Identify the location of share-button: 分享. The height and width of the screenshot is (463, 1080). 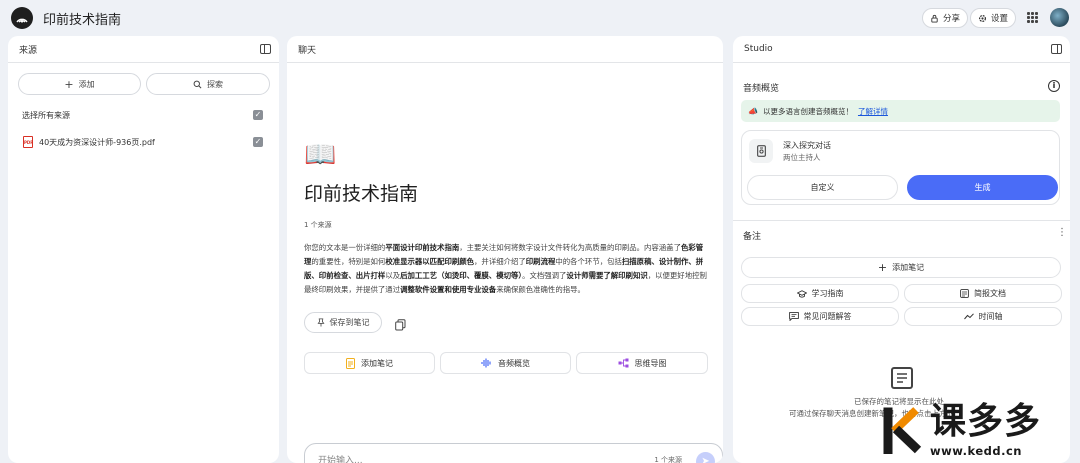
(945, 18).